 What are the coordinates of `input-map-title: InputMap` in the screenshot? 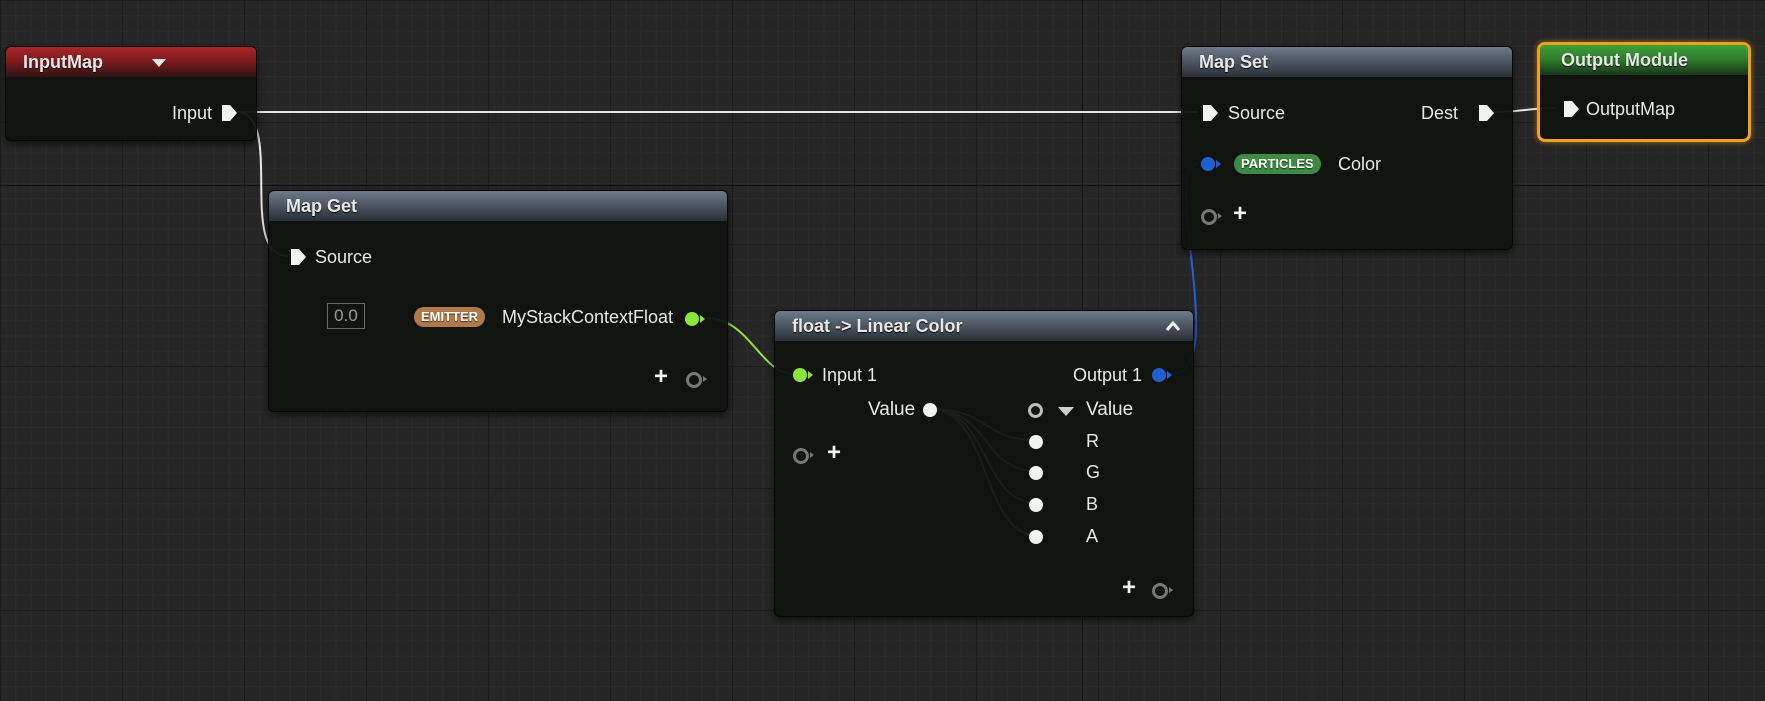 It's located at (63, 62).